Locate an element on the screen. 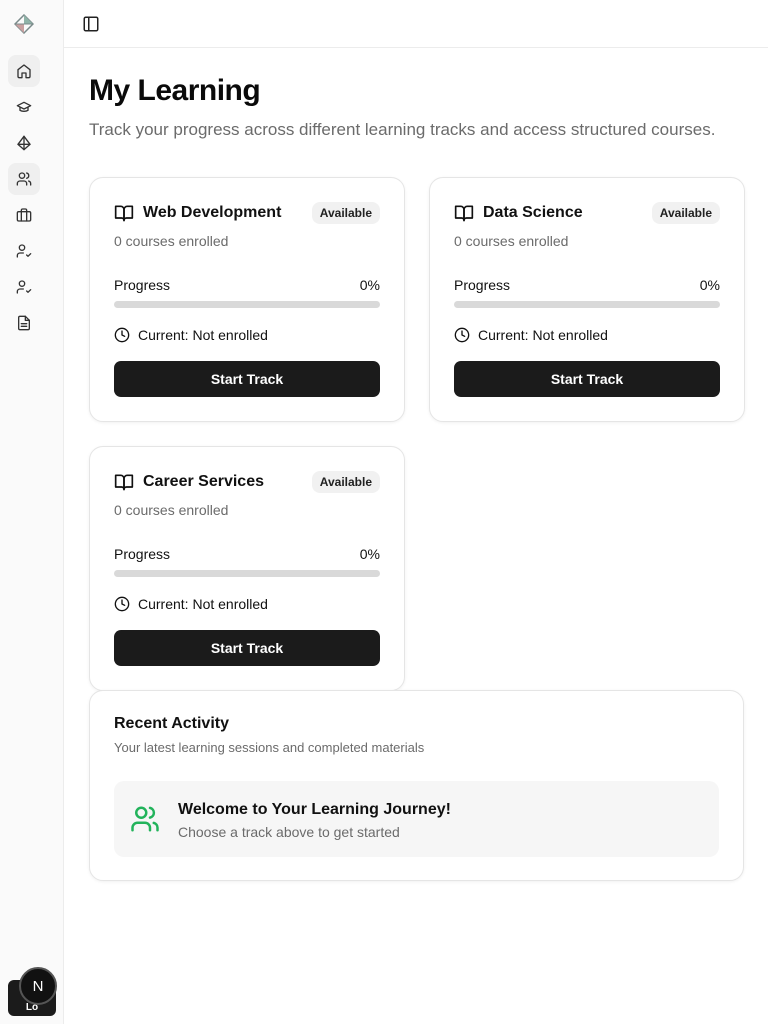  track-card-header: Data Science is located at coordinates (518, 213).